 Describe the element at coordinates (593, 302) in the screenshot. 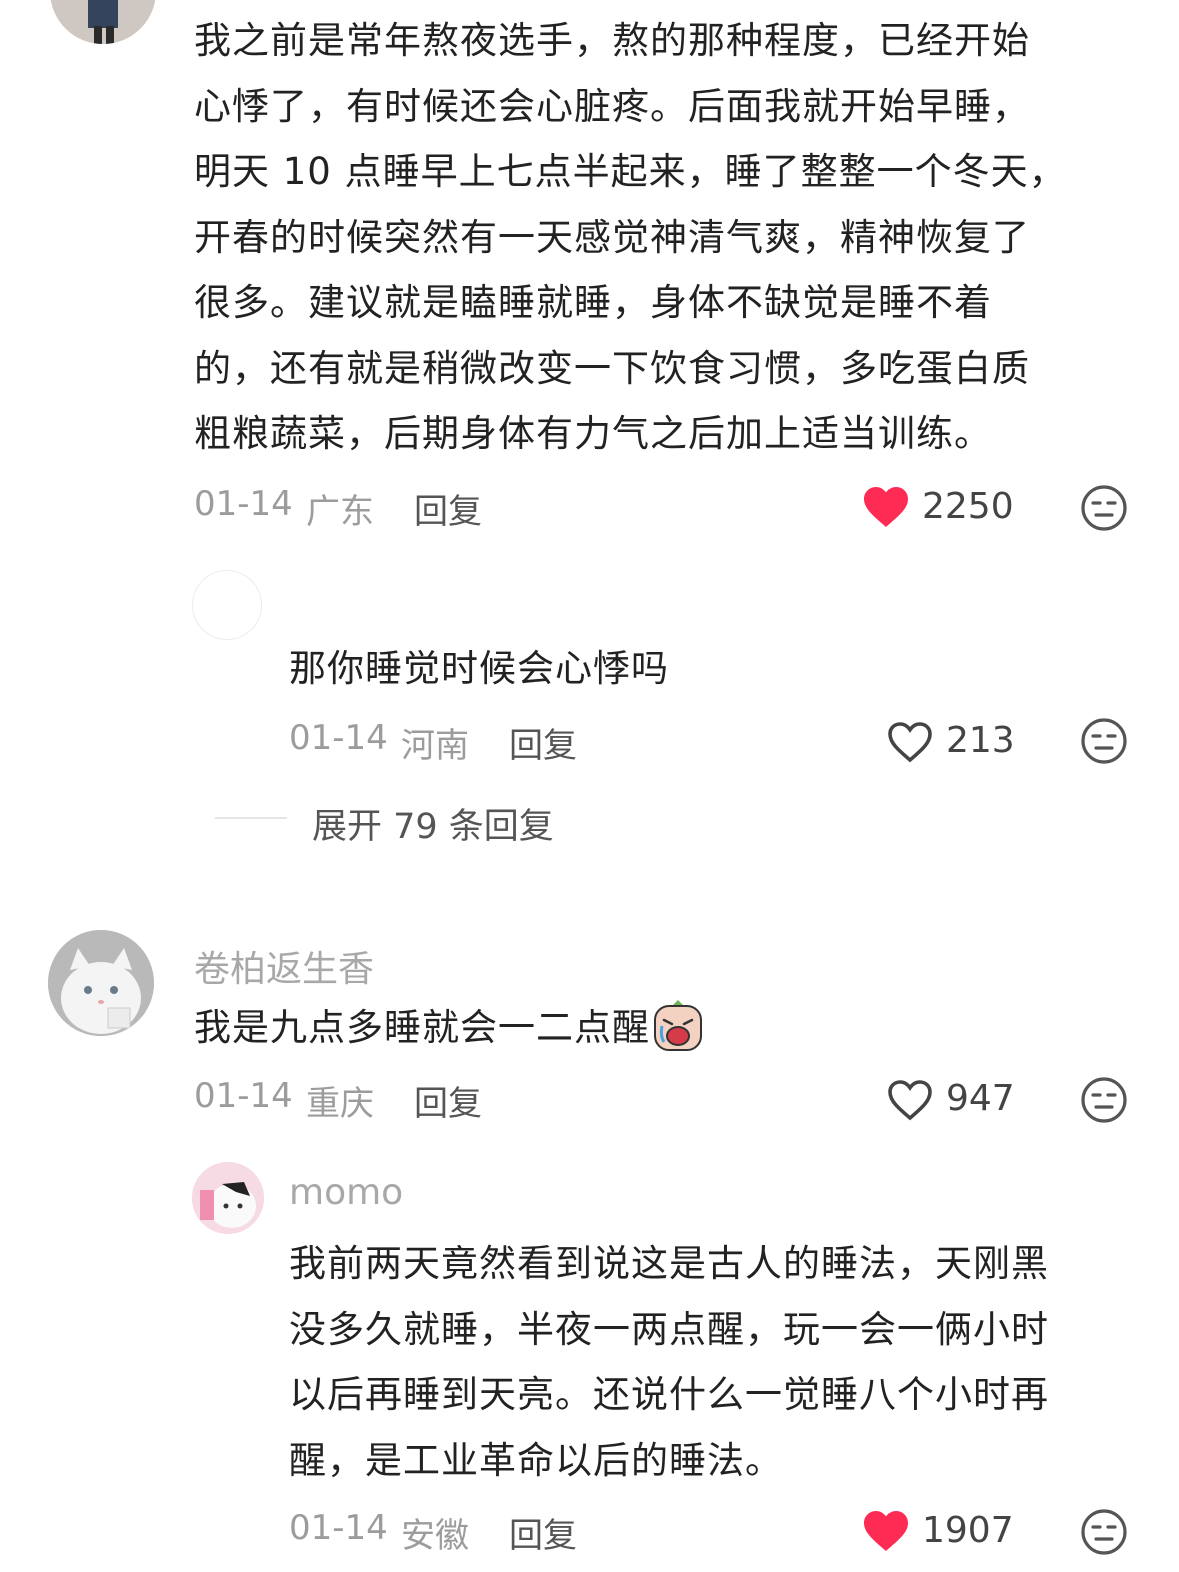

I see `comment-text-line: 很多。建议就是瞌睡就睡，身体不缺觉是睡不着` at that location.